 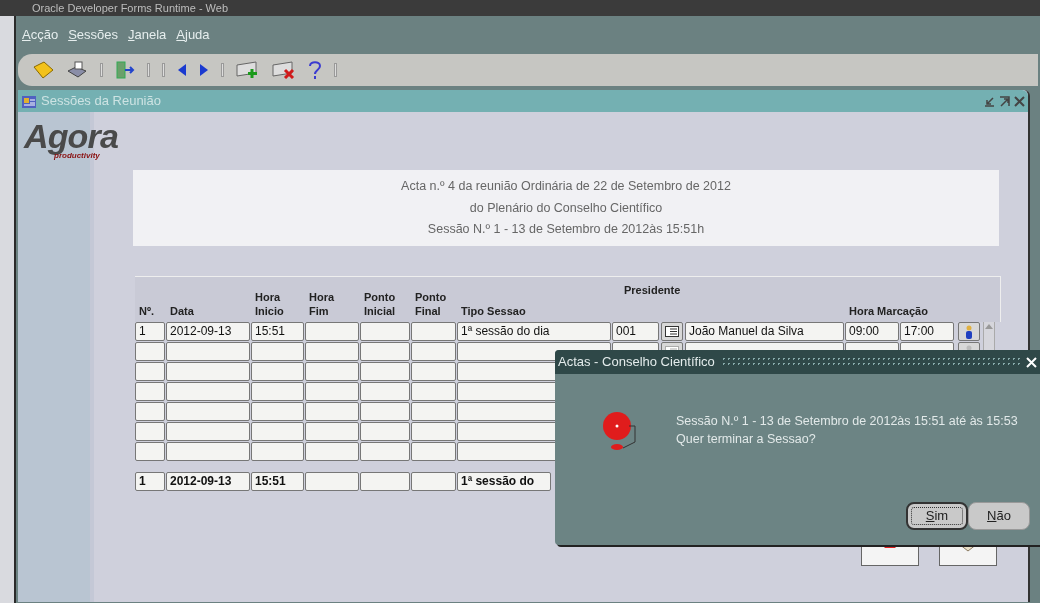 What do you see at coordinates (43, 70) in the screenshot?
I see `save-icon` at bounding box center [43, 70].